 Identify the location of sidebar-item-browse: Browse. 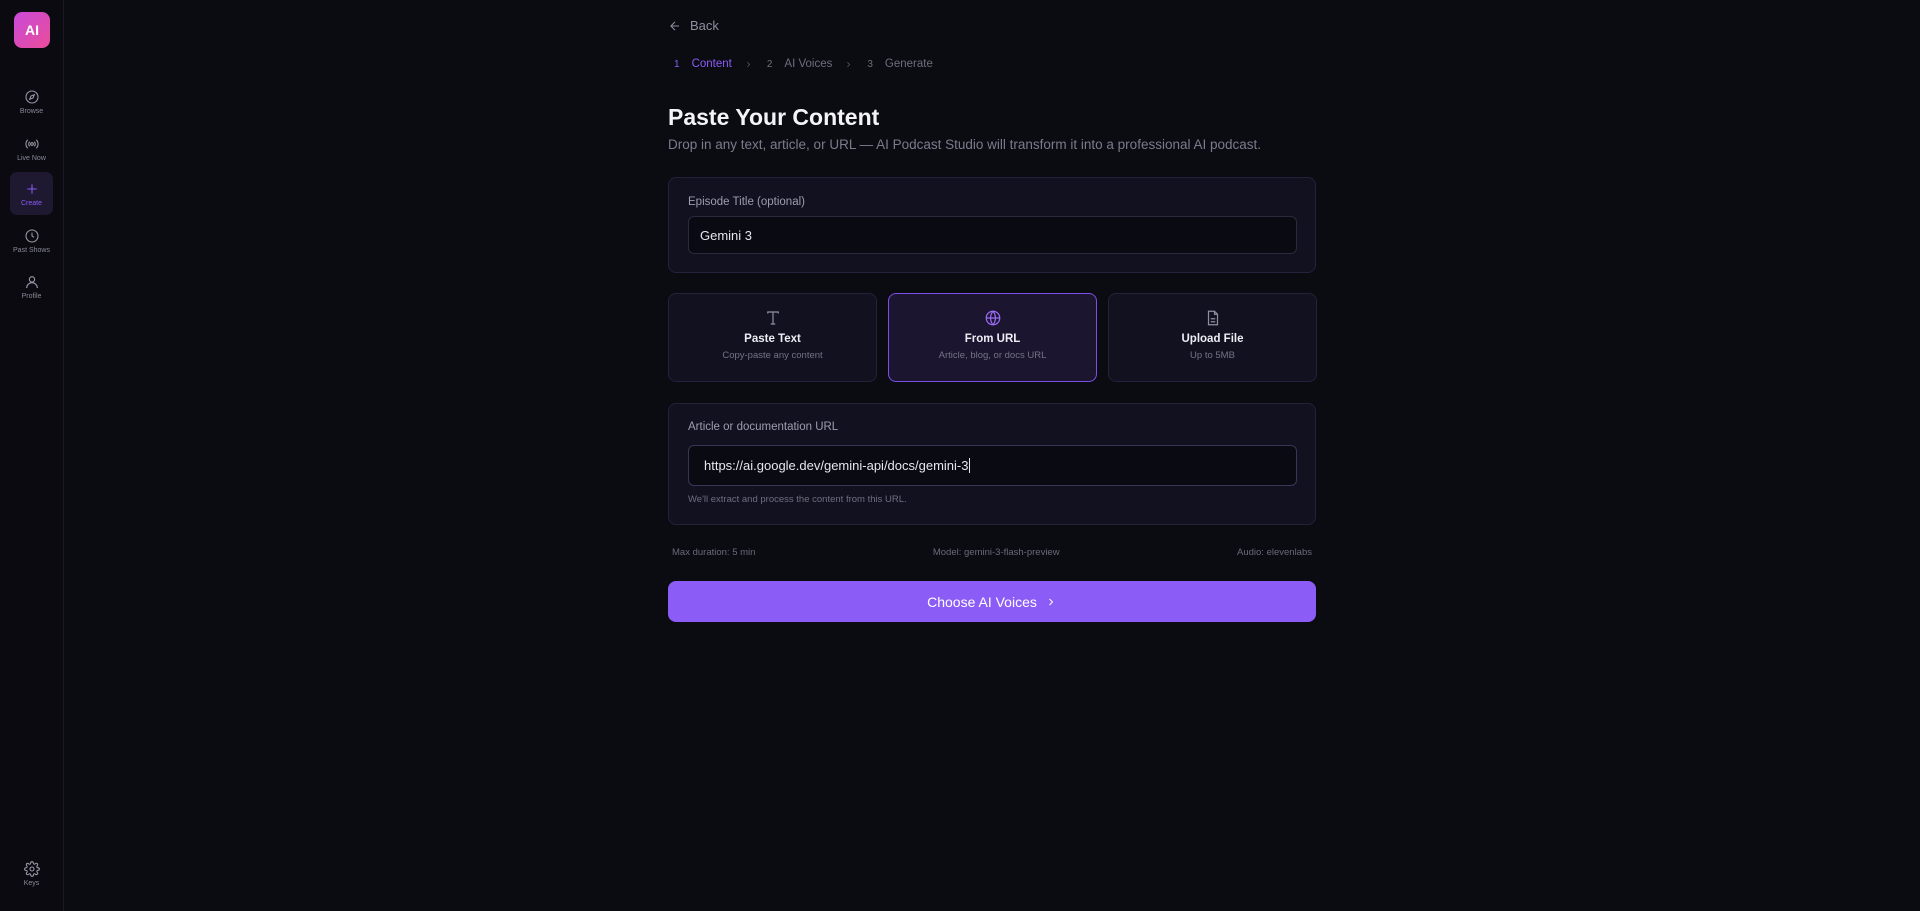
(31, 101).